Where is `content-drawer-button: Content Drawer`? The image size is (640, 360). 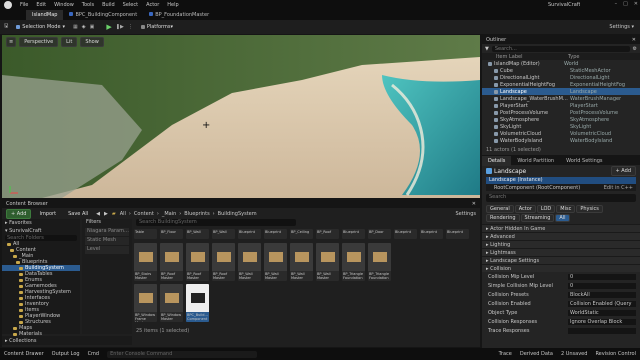
content-drawer-button: Content Drawer is located at coordinates (24, 354).